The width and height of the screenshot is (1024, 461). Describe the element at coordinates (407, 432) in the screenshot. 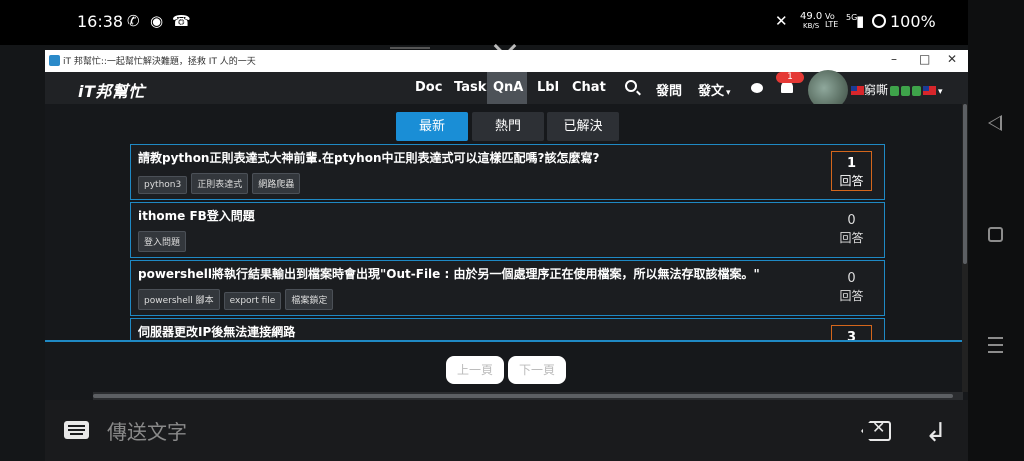

I see `send-text-input` at that location.